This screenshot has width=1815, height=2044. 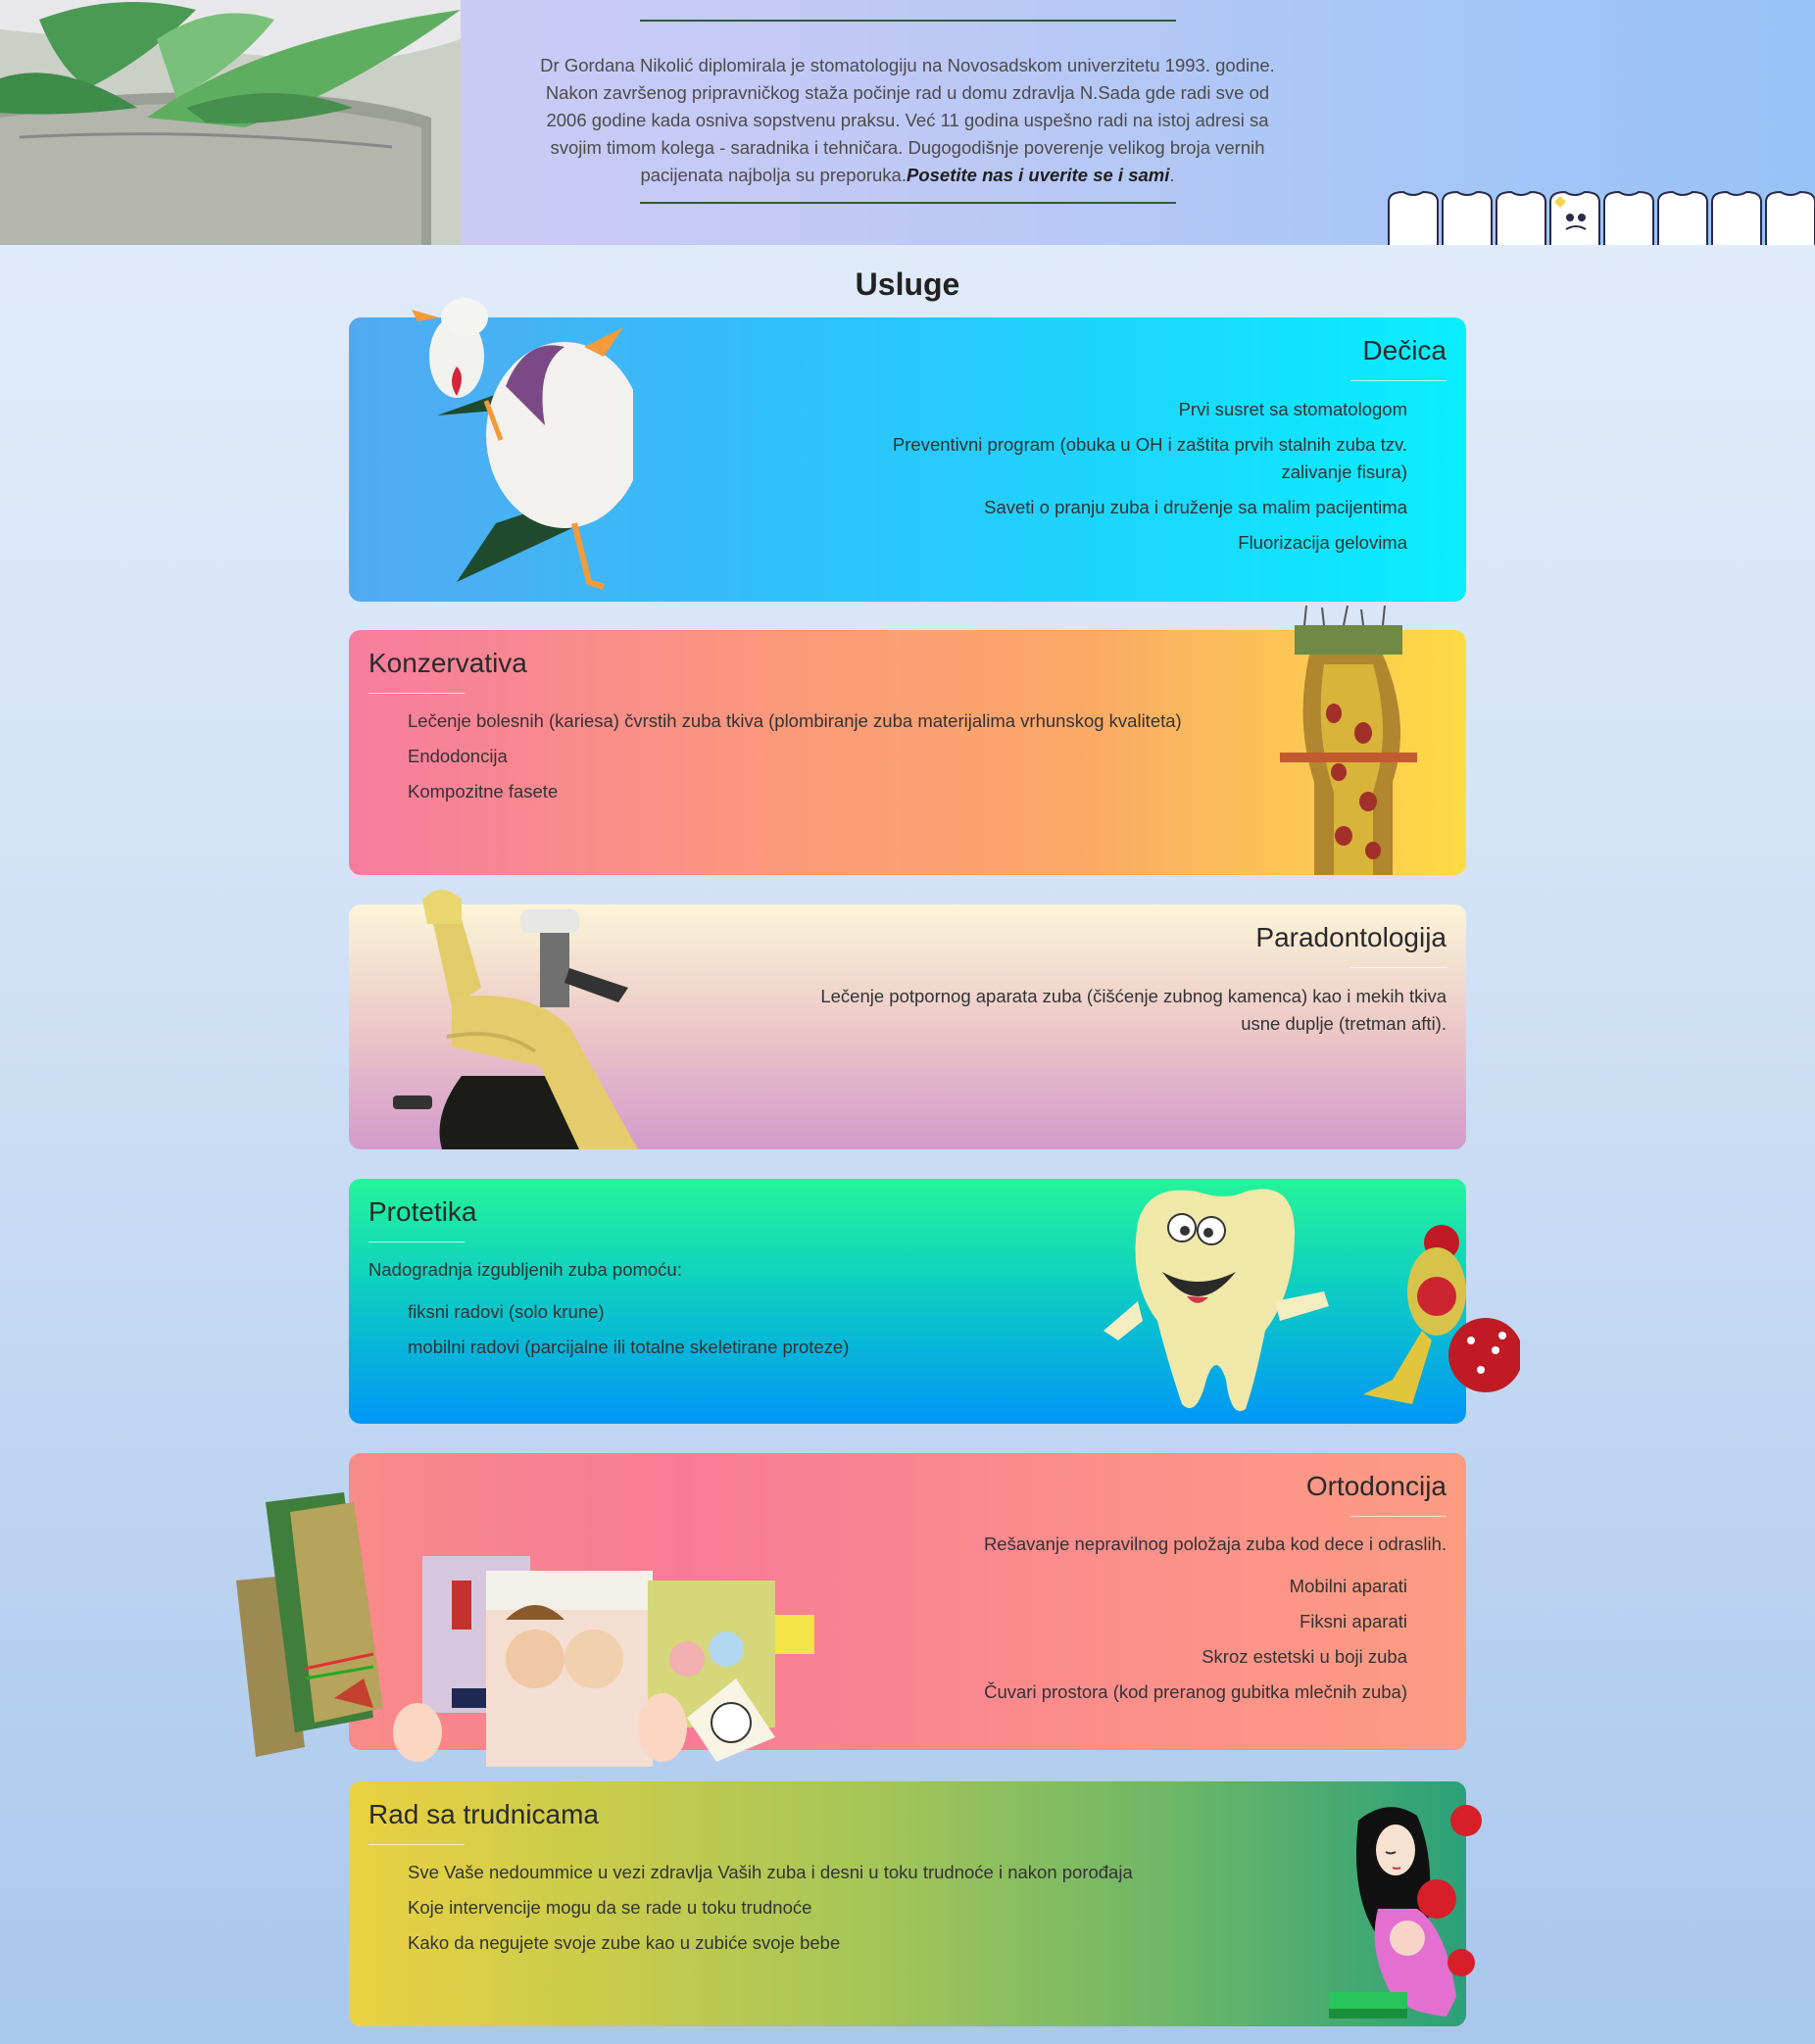 What do you see at coordinates (1292, 409) in the screenshot?
I see `list-item: Prvi susret sa stomatologom` at bounding box center [1292, 409].